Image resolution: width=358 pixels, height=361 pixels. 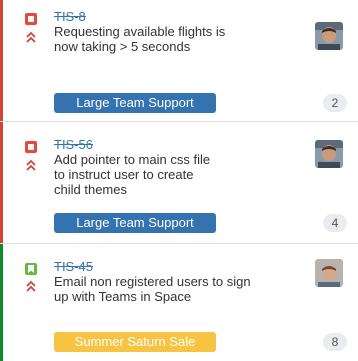 What do you see at coordinates (70, 16) in the screenshot?
I see `issue-key-link: TIS-8` at bounding box center [70, 16].